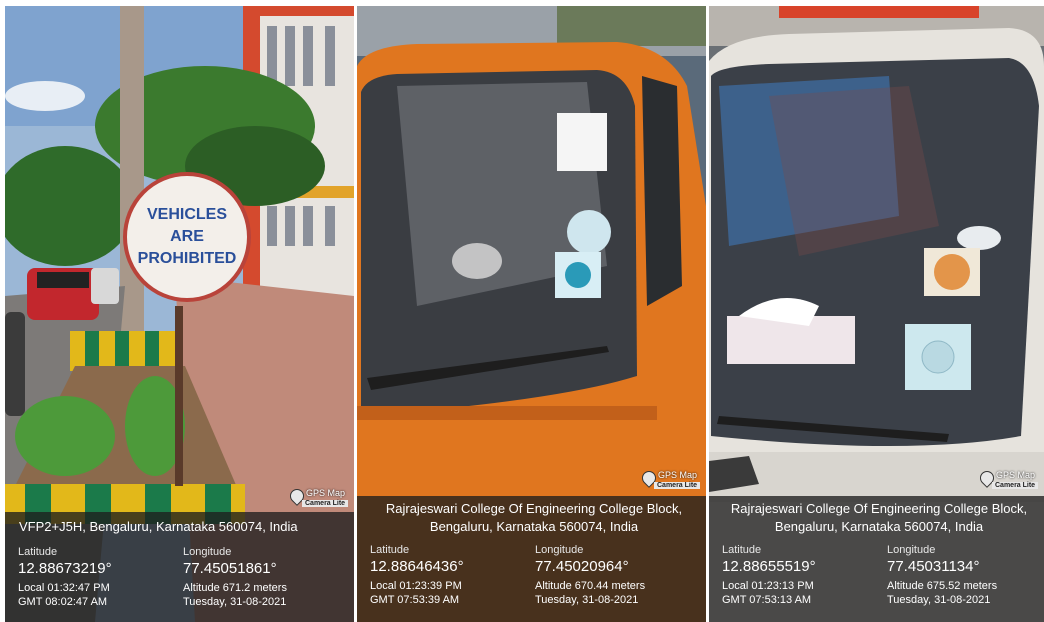  Describe the element at coordinates (767, 600) in the screenshot. I see `gmt-time: GMT 07:53:13 AM` at that location.